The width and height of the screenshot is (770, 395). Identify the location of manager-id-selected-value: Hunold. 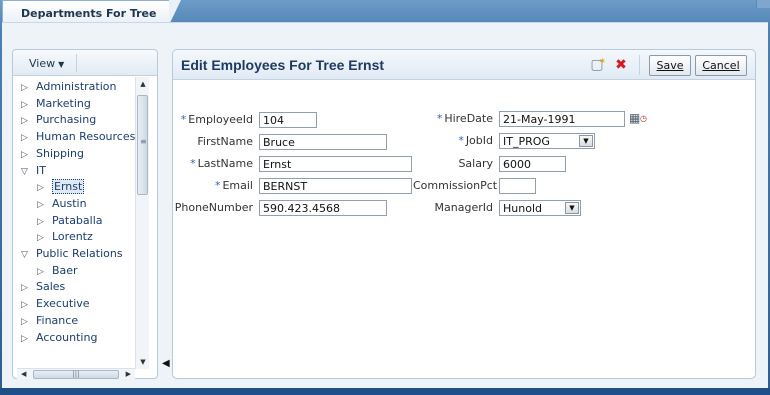
(522, 208).